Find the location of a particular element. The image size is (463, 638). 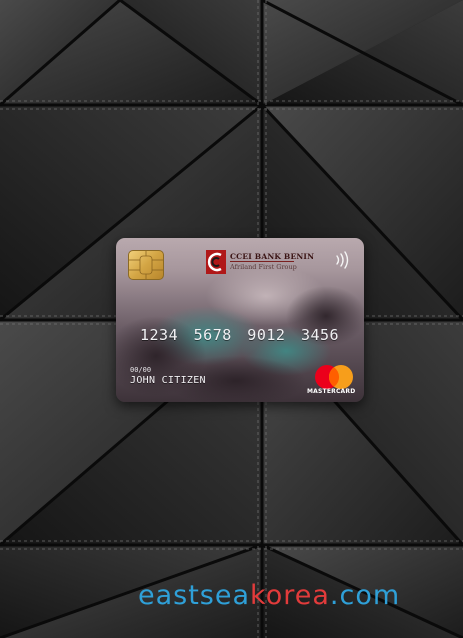

card-number: 1234 5678 9012 3456 is located at coordinates (240, 335).